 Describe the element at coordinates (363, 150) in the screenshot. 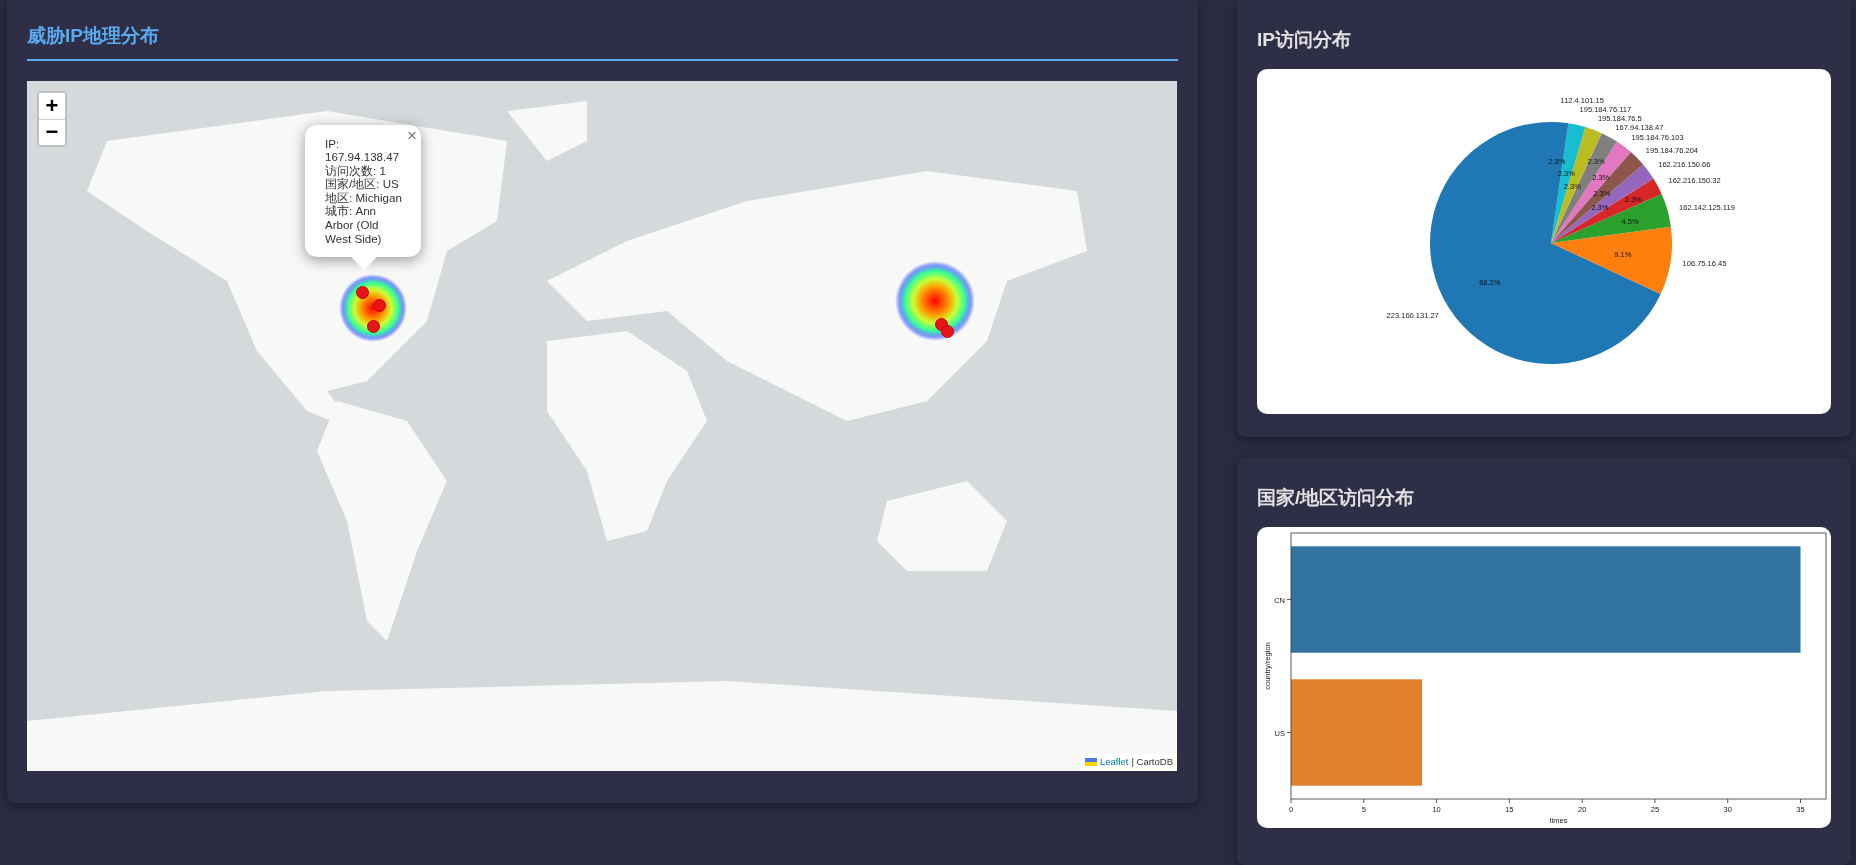

I see `popup-text: IP: 167.94.138.47` at that location.